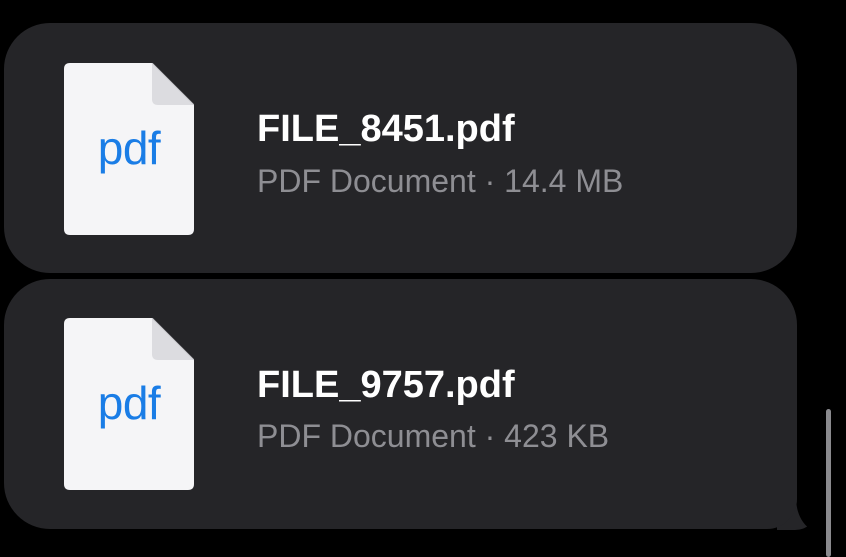  I want to click on scrollbar, so click(828, 483).